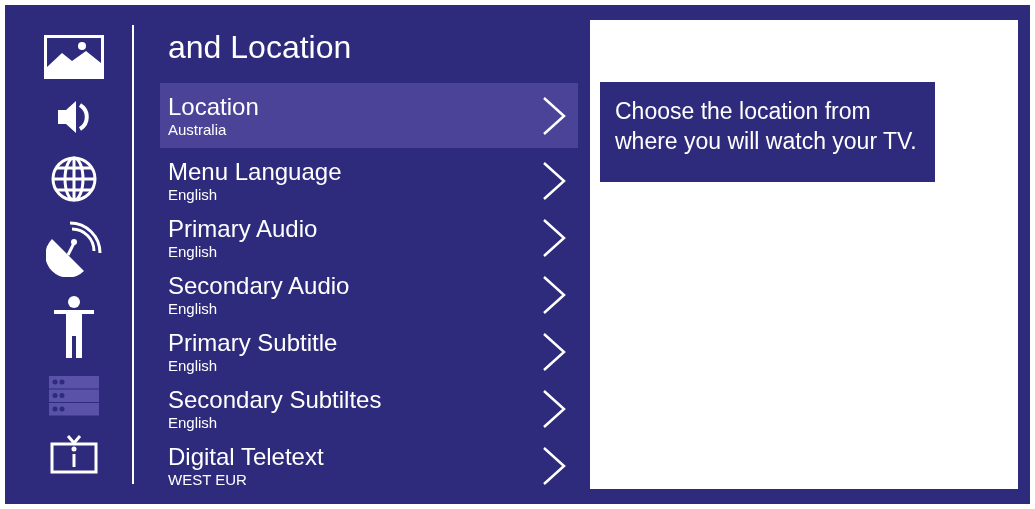  Describe the element at coordinates (243, 228) in the screenshot. I see `menu-item-label: Primary Audio` at that location.